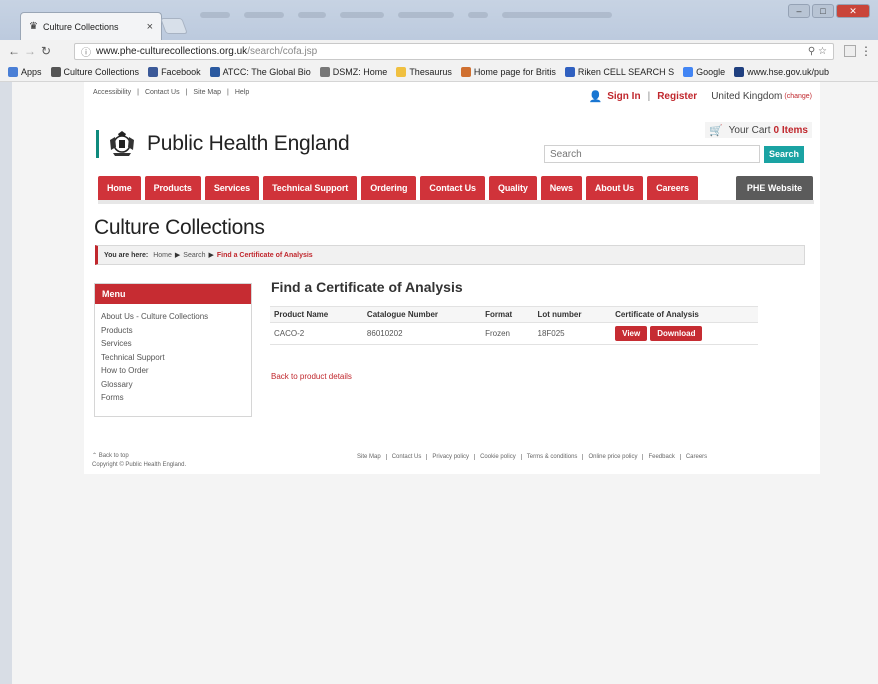 The image size is (878, 684). Describe the element at coordinates (561, 188) in the screenshot. I see `nav-item-news: News` at that location.